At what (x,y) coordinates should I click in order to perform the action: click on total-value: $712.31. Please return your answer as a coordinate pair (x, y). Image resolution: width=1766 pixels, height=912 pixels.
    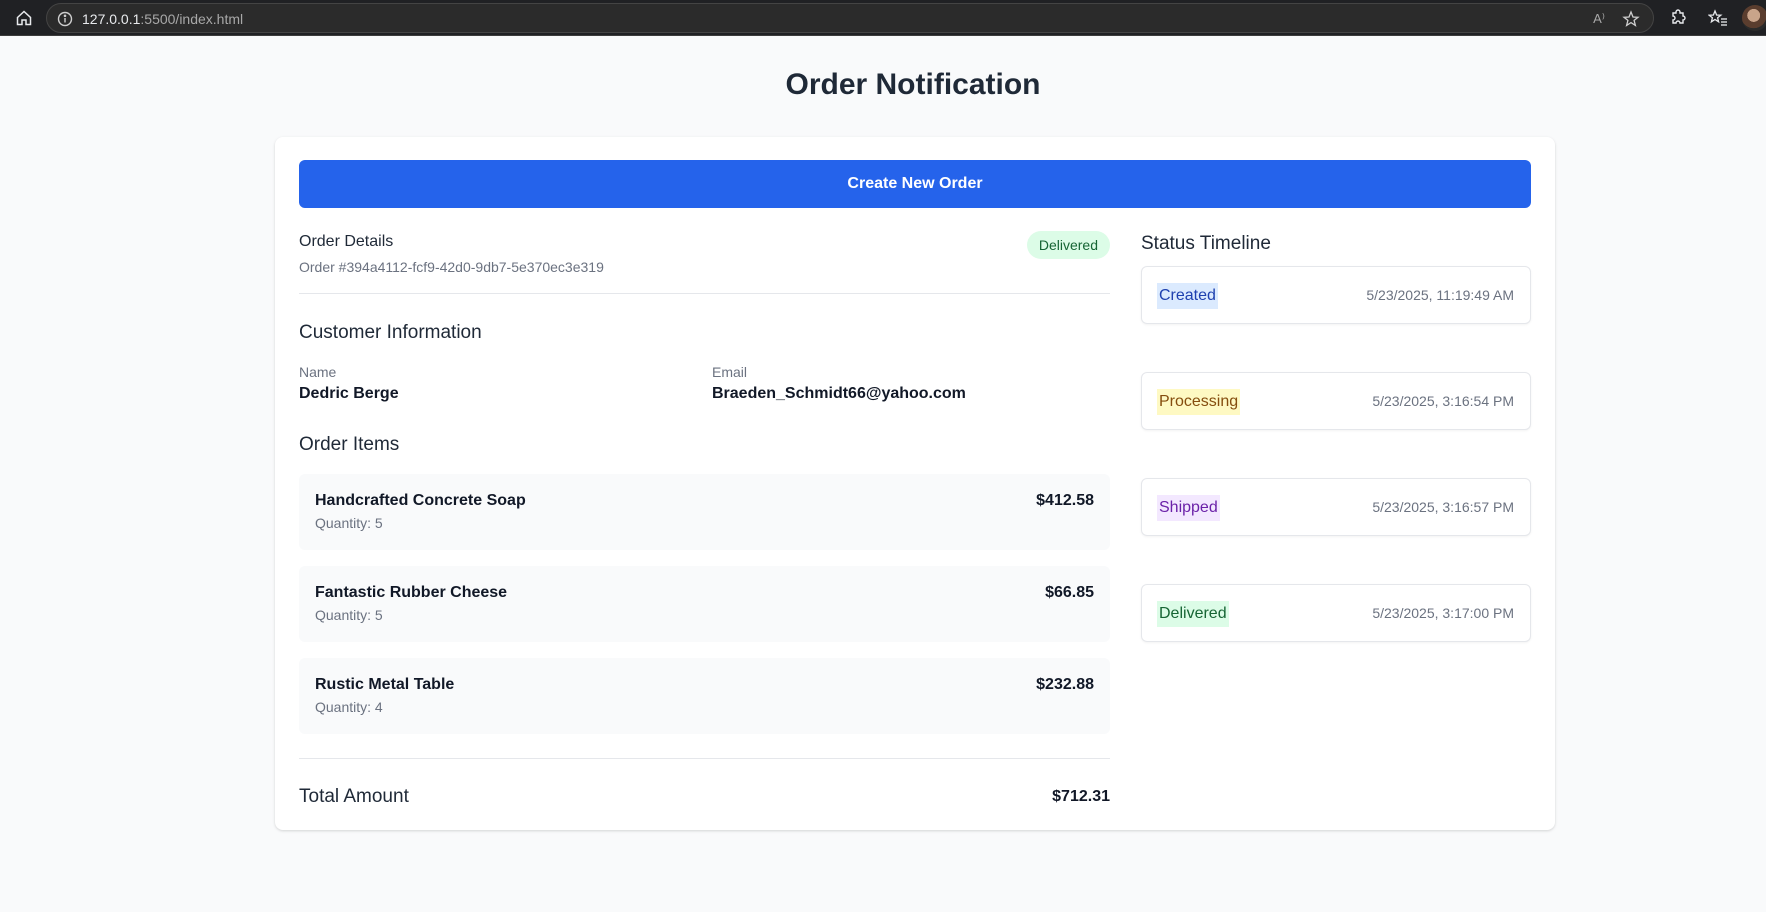
    Looking at the image, I should click on (1081, 796).